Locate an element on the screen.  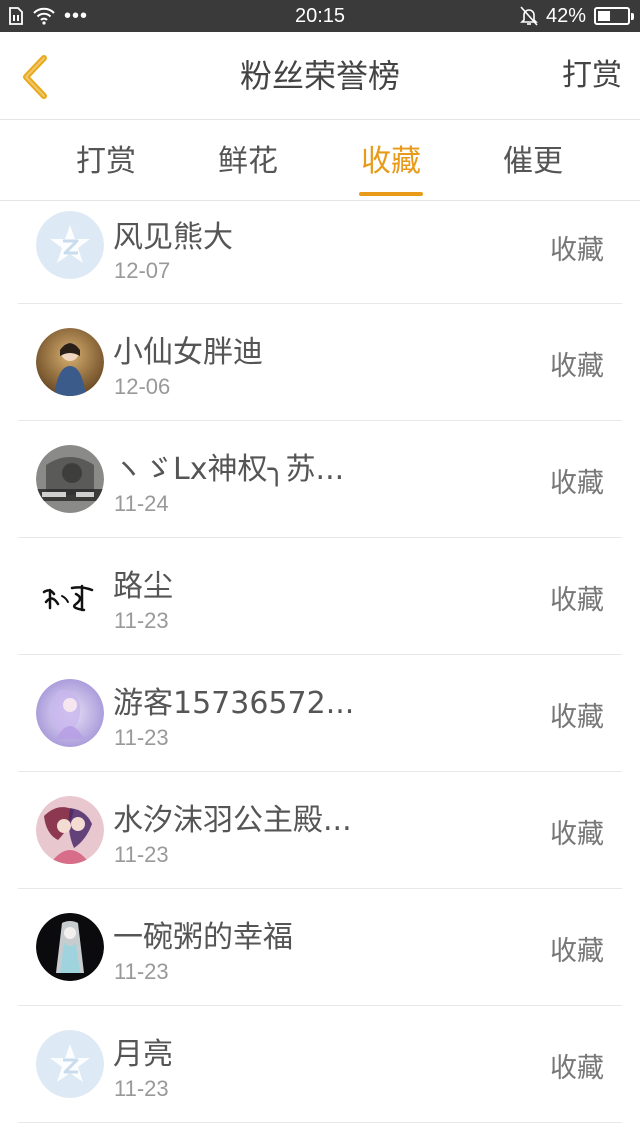
favorite-date: 11-24 is located at coordinates (141, 503).